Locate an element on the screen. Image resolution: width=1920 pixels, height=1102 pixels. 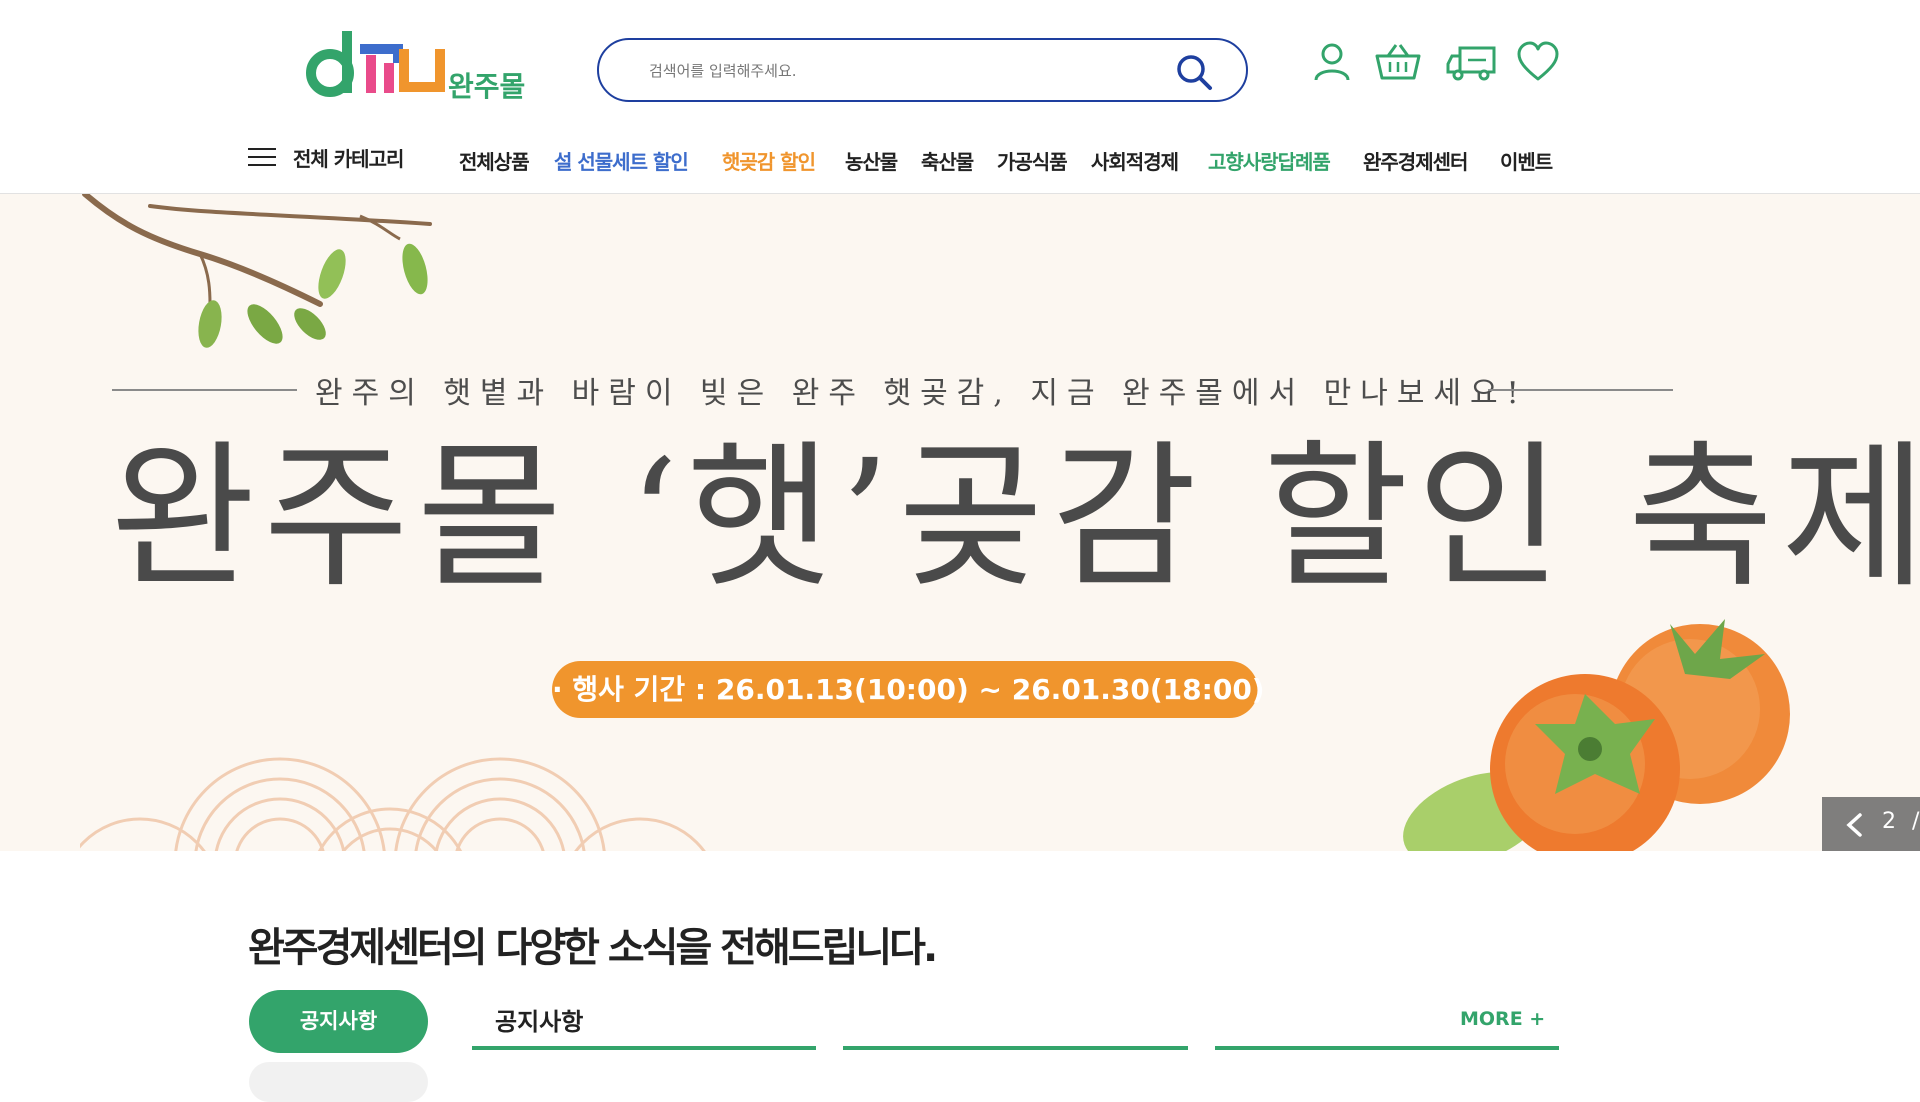
search-button is located at coordinates (1194, 72).